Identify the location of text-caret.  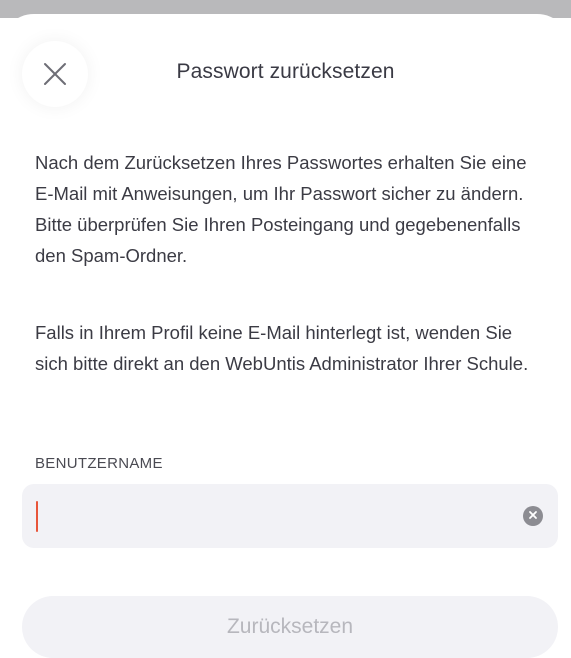
(37, 516).